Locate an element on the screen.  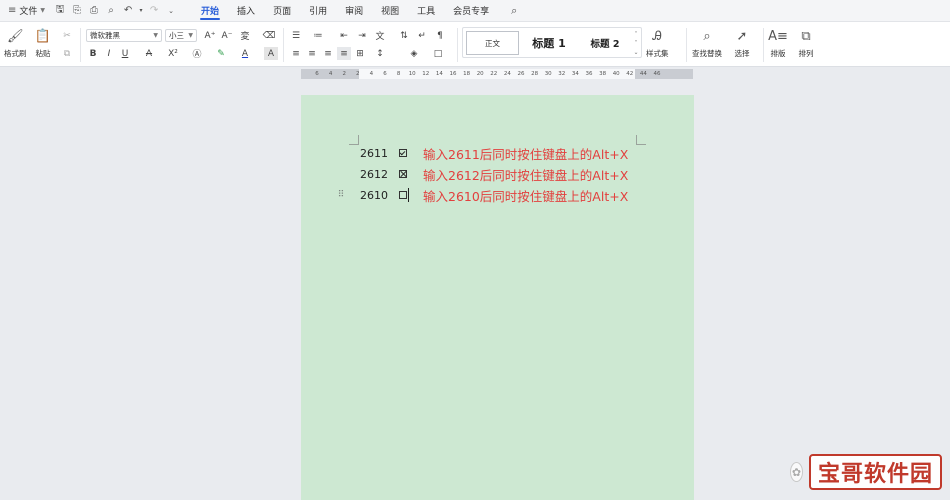
phonetic-guide-icon: 変 is located at coordinates (245, 35).